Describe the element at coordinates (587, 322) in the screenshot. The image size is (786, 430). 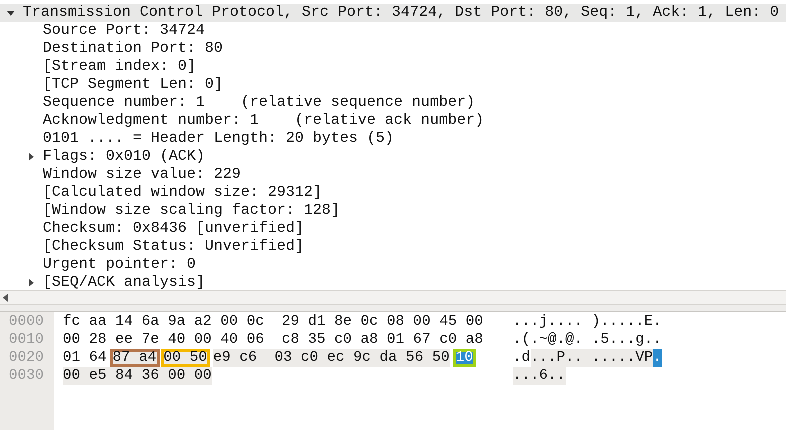
I see `ascii-text: ...j.... ).....E.` at that location.